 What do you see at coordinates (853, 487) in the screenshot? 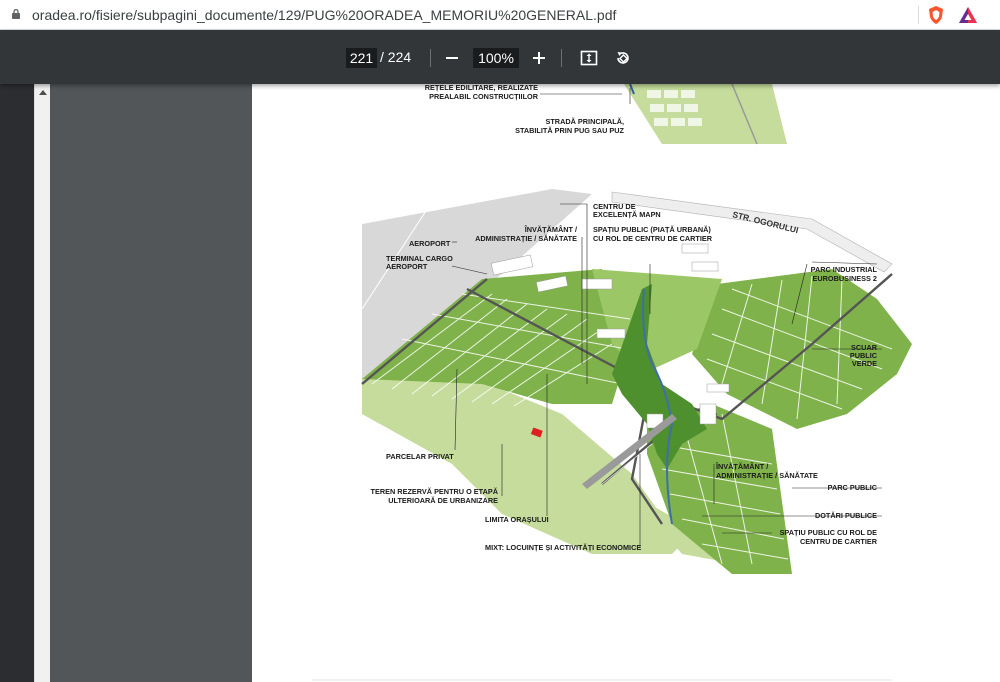
I see `label-parc-public: PARC PUBLIC` at bounding box center [853, 487].